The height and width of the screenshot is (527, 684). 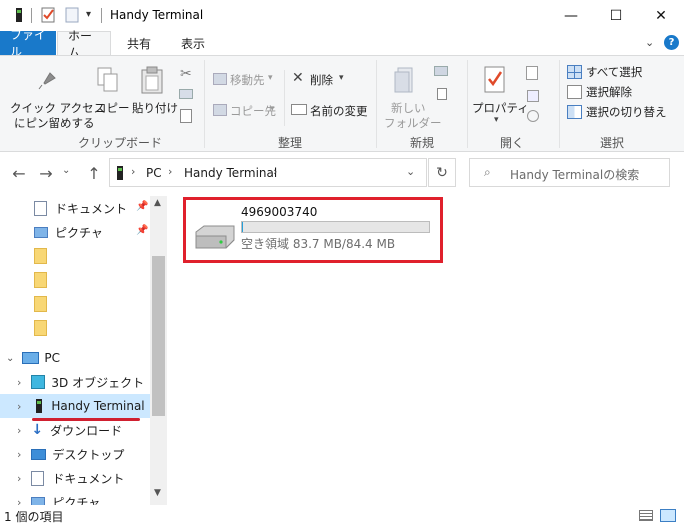 What do you see at coordinates (75, 358) in the screenshot?
I see `nav-item-pc: ⌄ PC` at bounding box center [75, 358].